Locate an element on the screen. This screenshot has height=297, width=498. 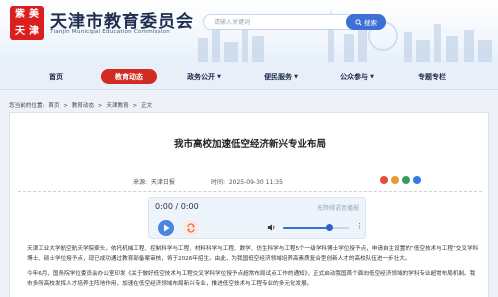
nav-item-label: 教育动态 is located at coordinates (129, 76).